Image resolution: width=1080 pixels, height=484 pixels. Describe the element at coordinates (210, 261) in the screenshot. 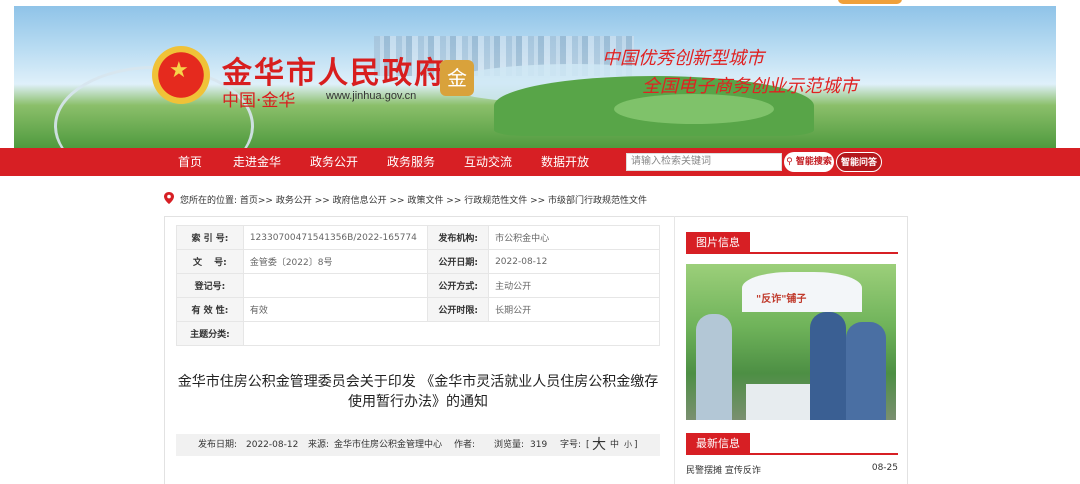

I see `meta-doc-label: 文 号:` at that location.